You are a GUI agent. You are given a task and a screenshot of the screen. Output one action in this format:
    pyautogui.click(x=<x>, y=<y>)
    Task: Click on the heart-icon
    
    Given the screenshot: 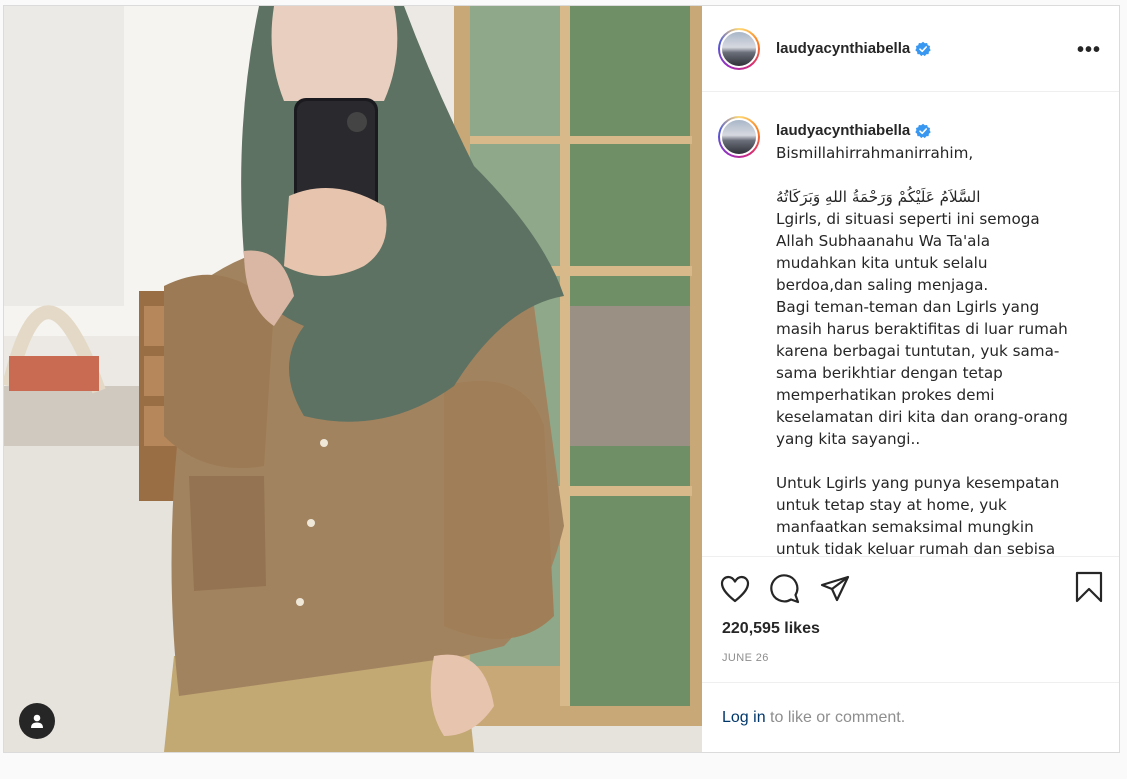 What is the action you would take?
    pyautogui.click(x=735, y=588)
    